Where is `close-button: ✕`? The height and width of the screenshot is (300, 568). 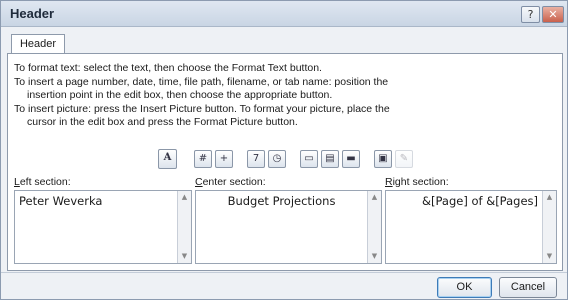
close-button: ✕ is located at coordinates (553, 14).